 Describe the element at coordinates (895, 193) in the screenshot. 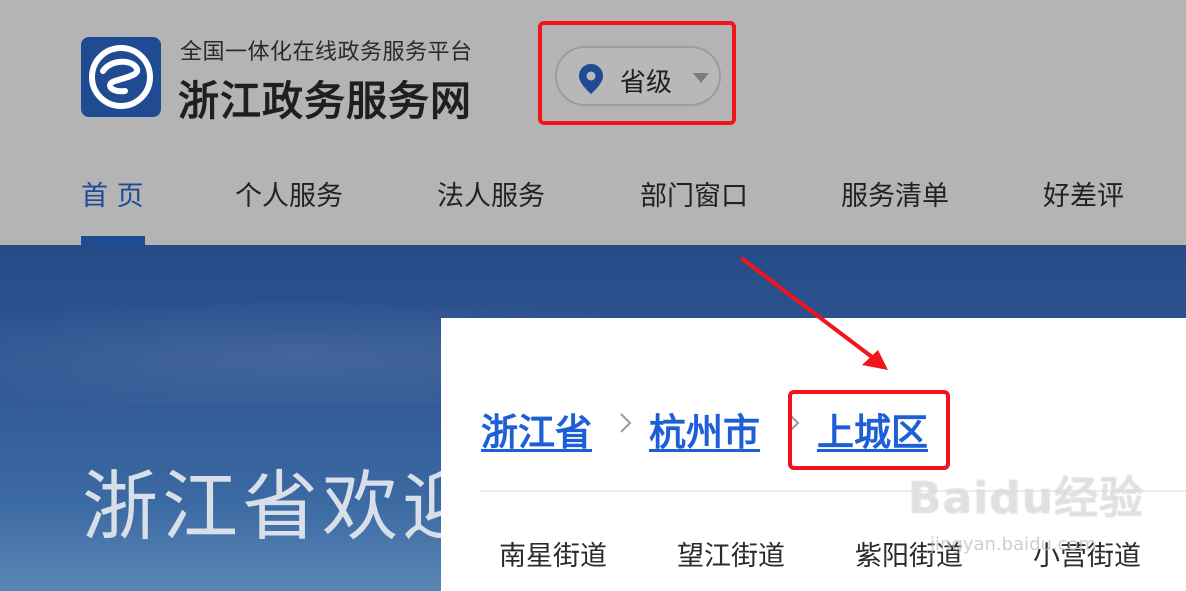

I see `nav-item-service-list: 服务清单` at that location.